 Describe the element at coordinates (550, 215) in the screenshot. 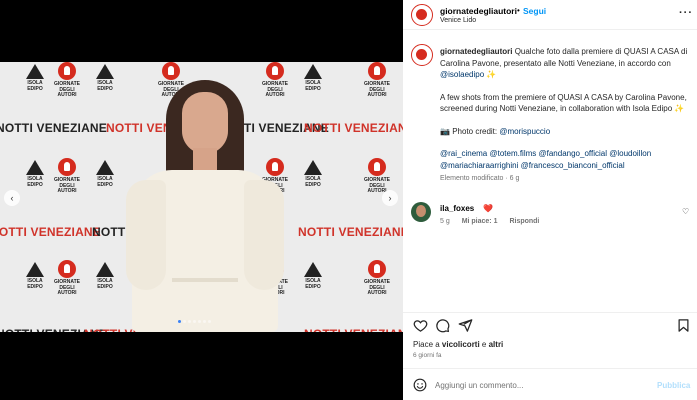

I see `comment-item: ila_foxes ❤️ 5 g Mi piace: 1 Rispondi ♡` at that location.